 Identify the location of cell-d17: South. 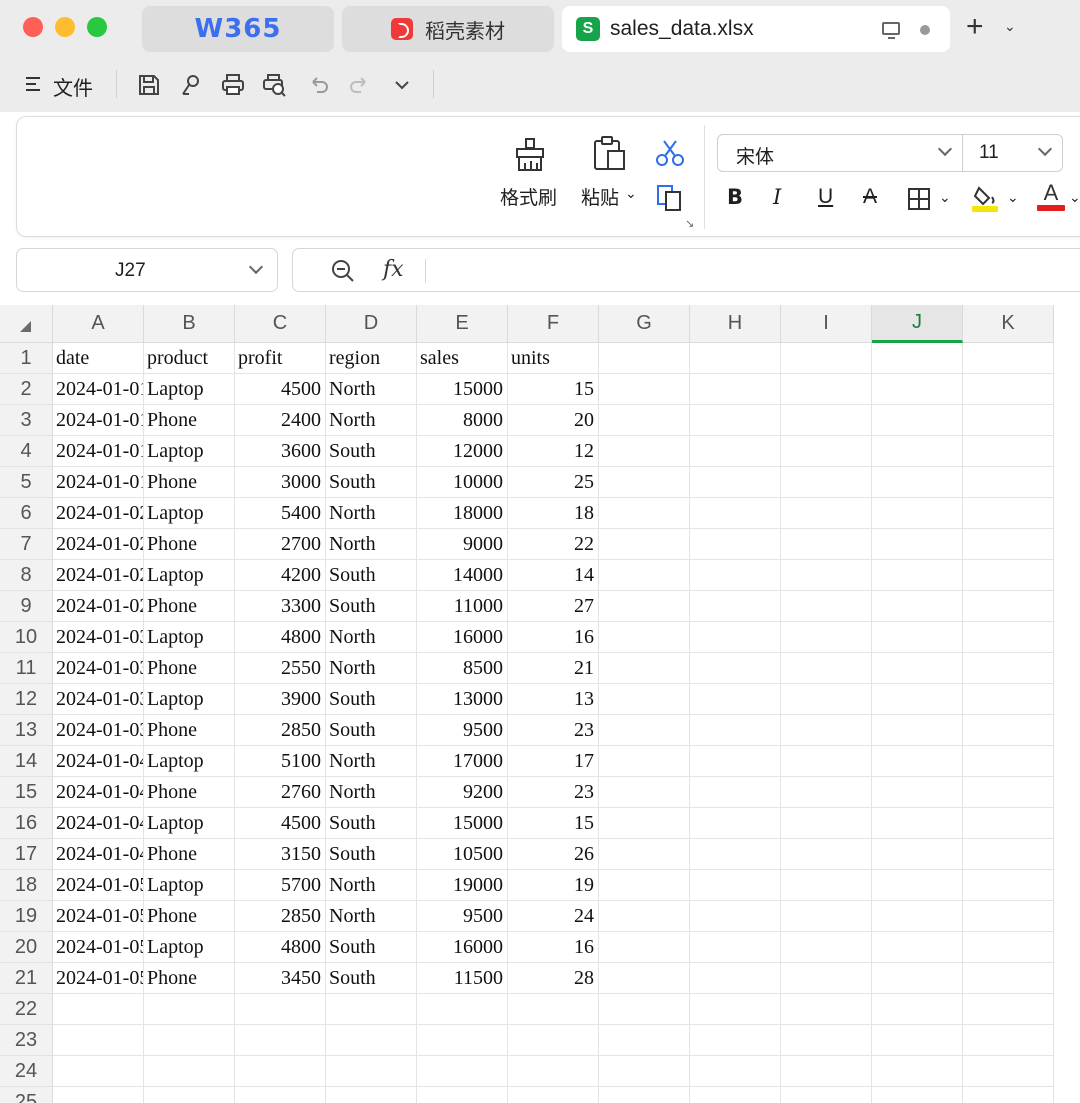
(371, 854).